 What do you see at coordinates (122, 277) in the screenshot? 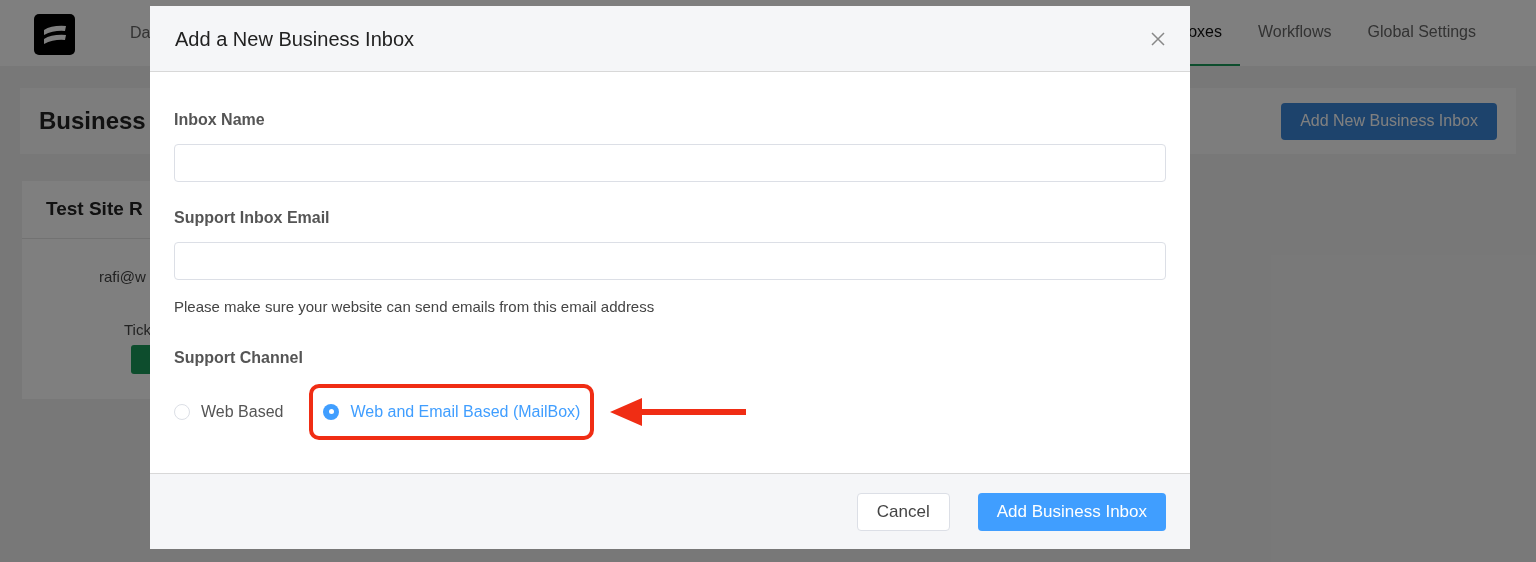
I see `email-text: rafi@w` at bounding box center [122, 277].